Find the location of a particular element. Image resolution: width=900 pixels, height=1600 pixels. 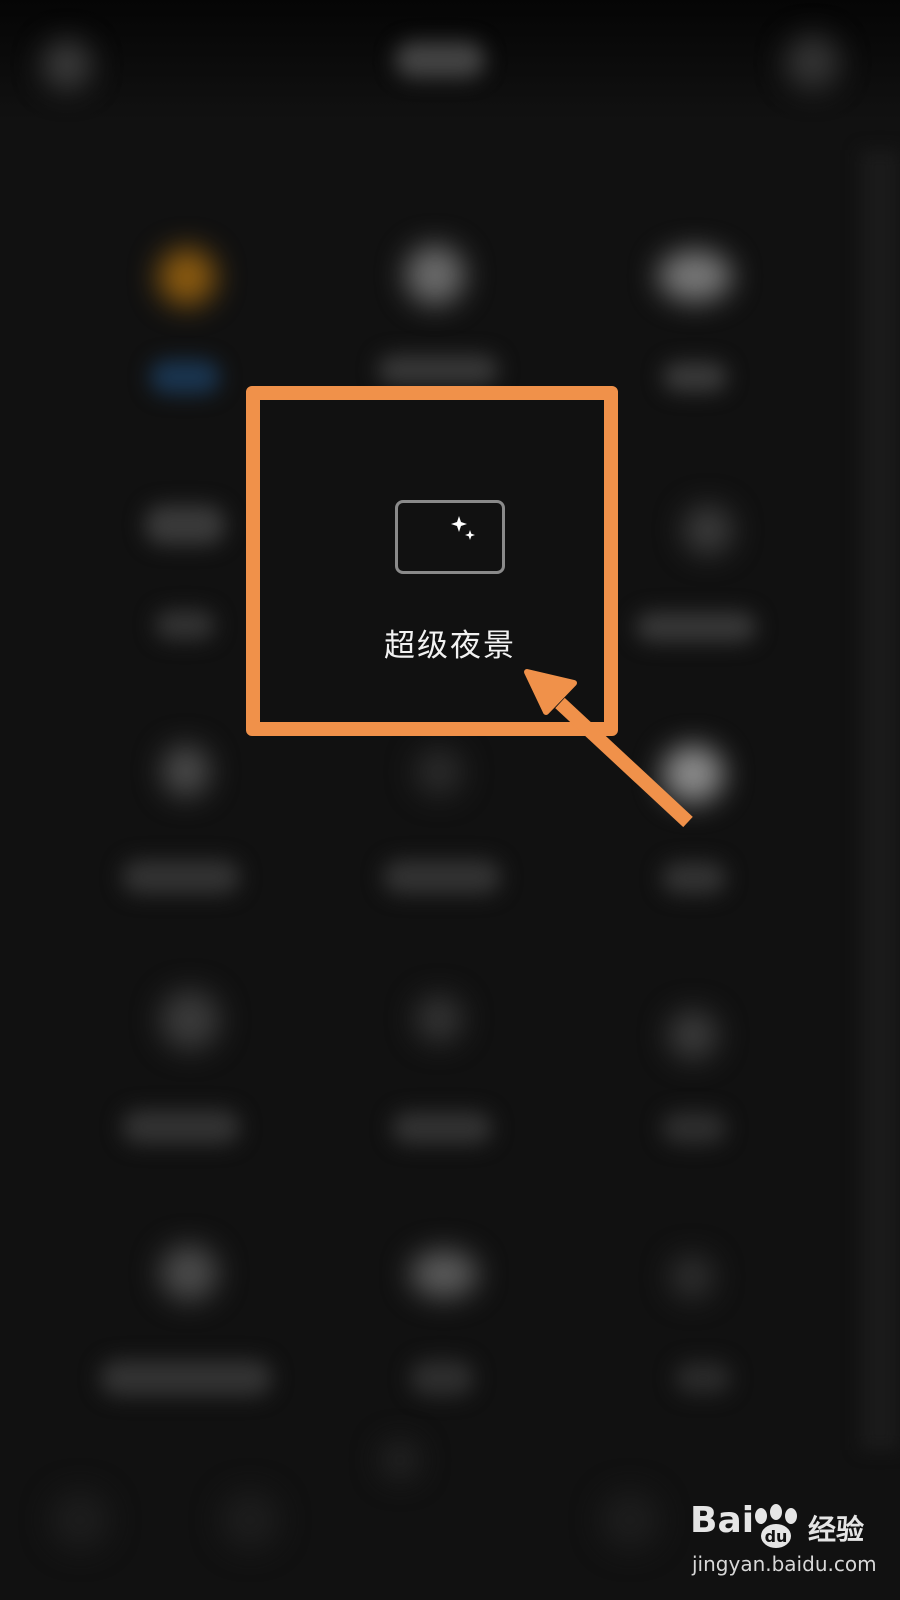

watermark-brand: 经验 is located at coordinates (836, 1529).